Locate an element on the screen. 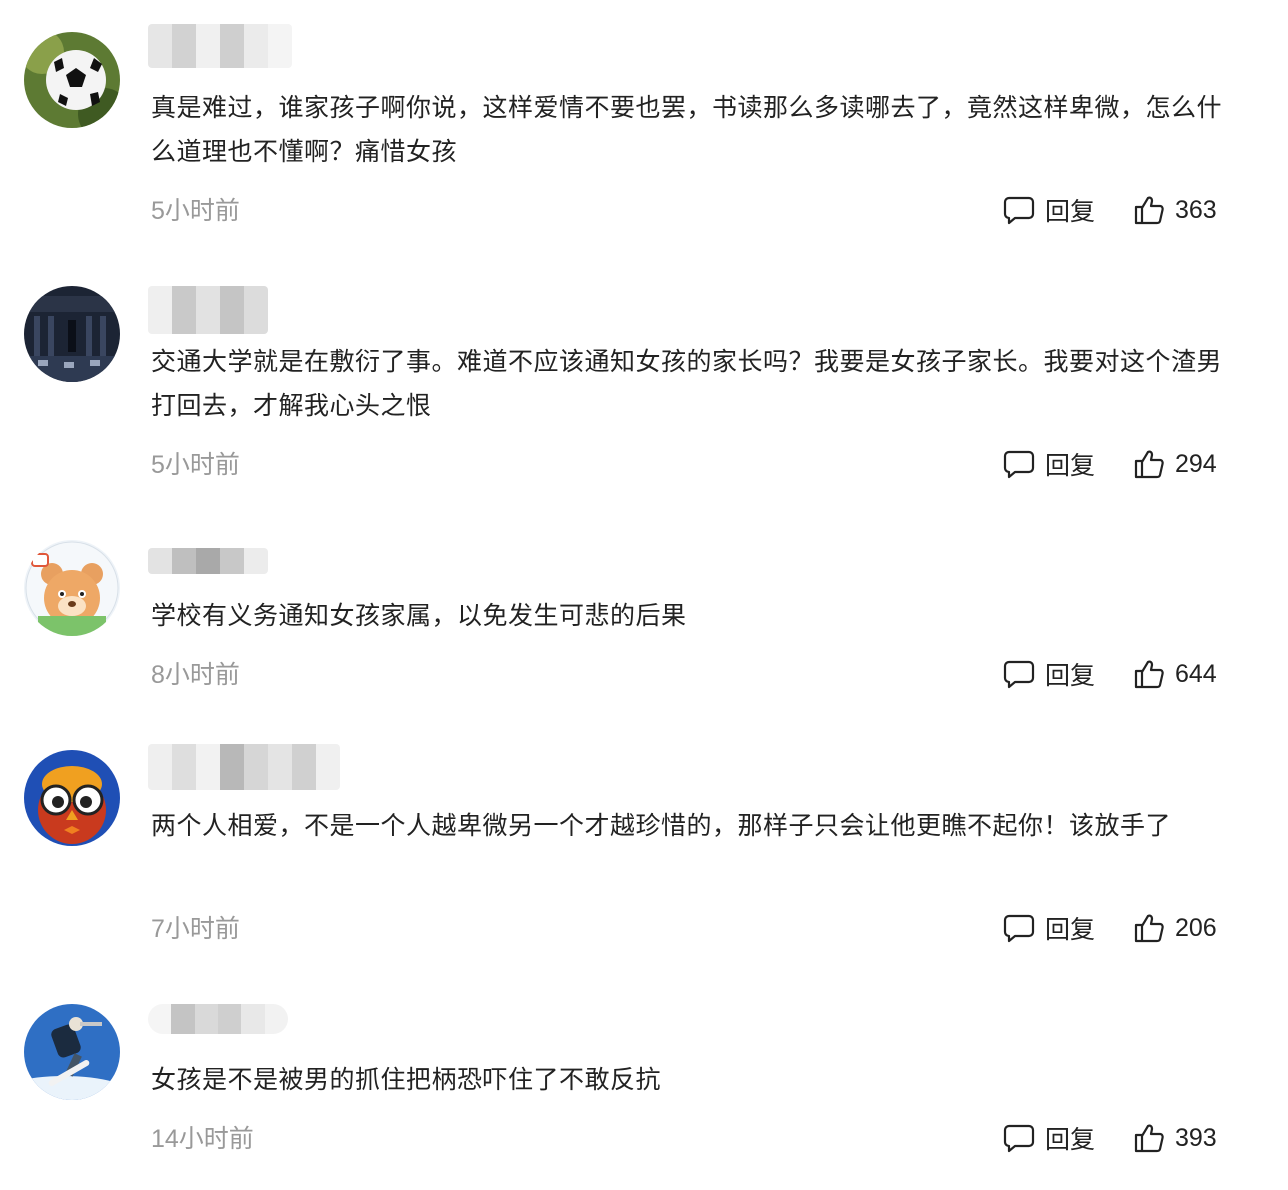 This screenshot has width=1288, height=1190. snowboarder-avatar-icon is located at coordinates (72, 1052).